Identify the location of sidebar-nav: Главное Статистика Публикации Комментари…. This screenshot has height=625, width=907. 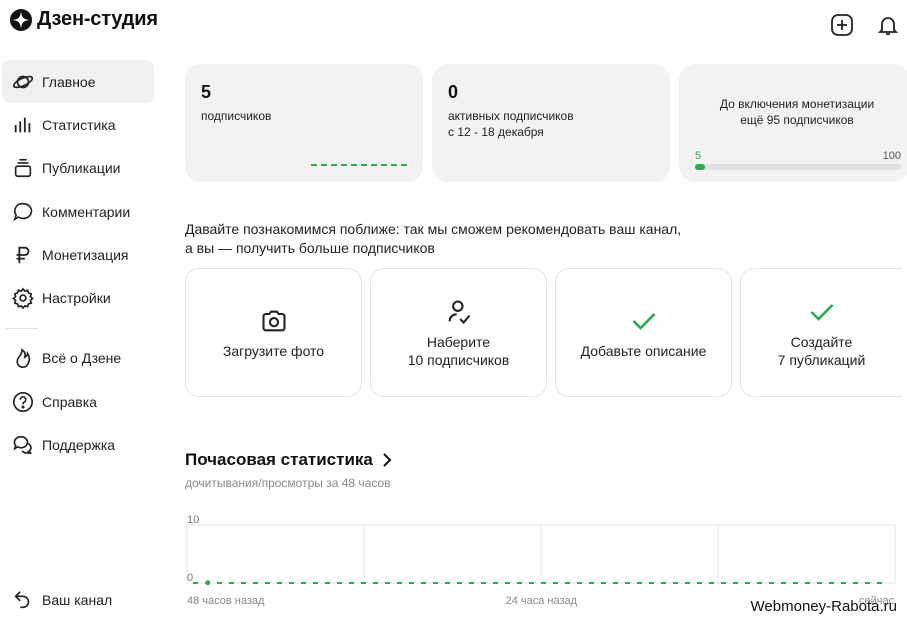
(80, 263).